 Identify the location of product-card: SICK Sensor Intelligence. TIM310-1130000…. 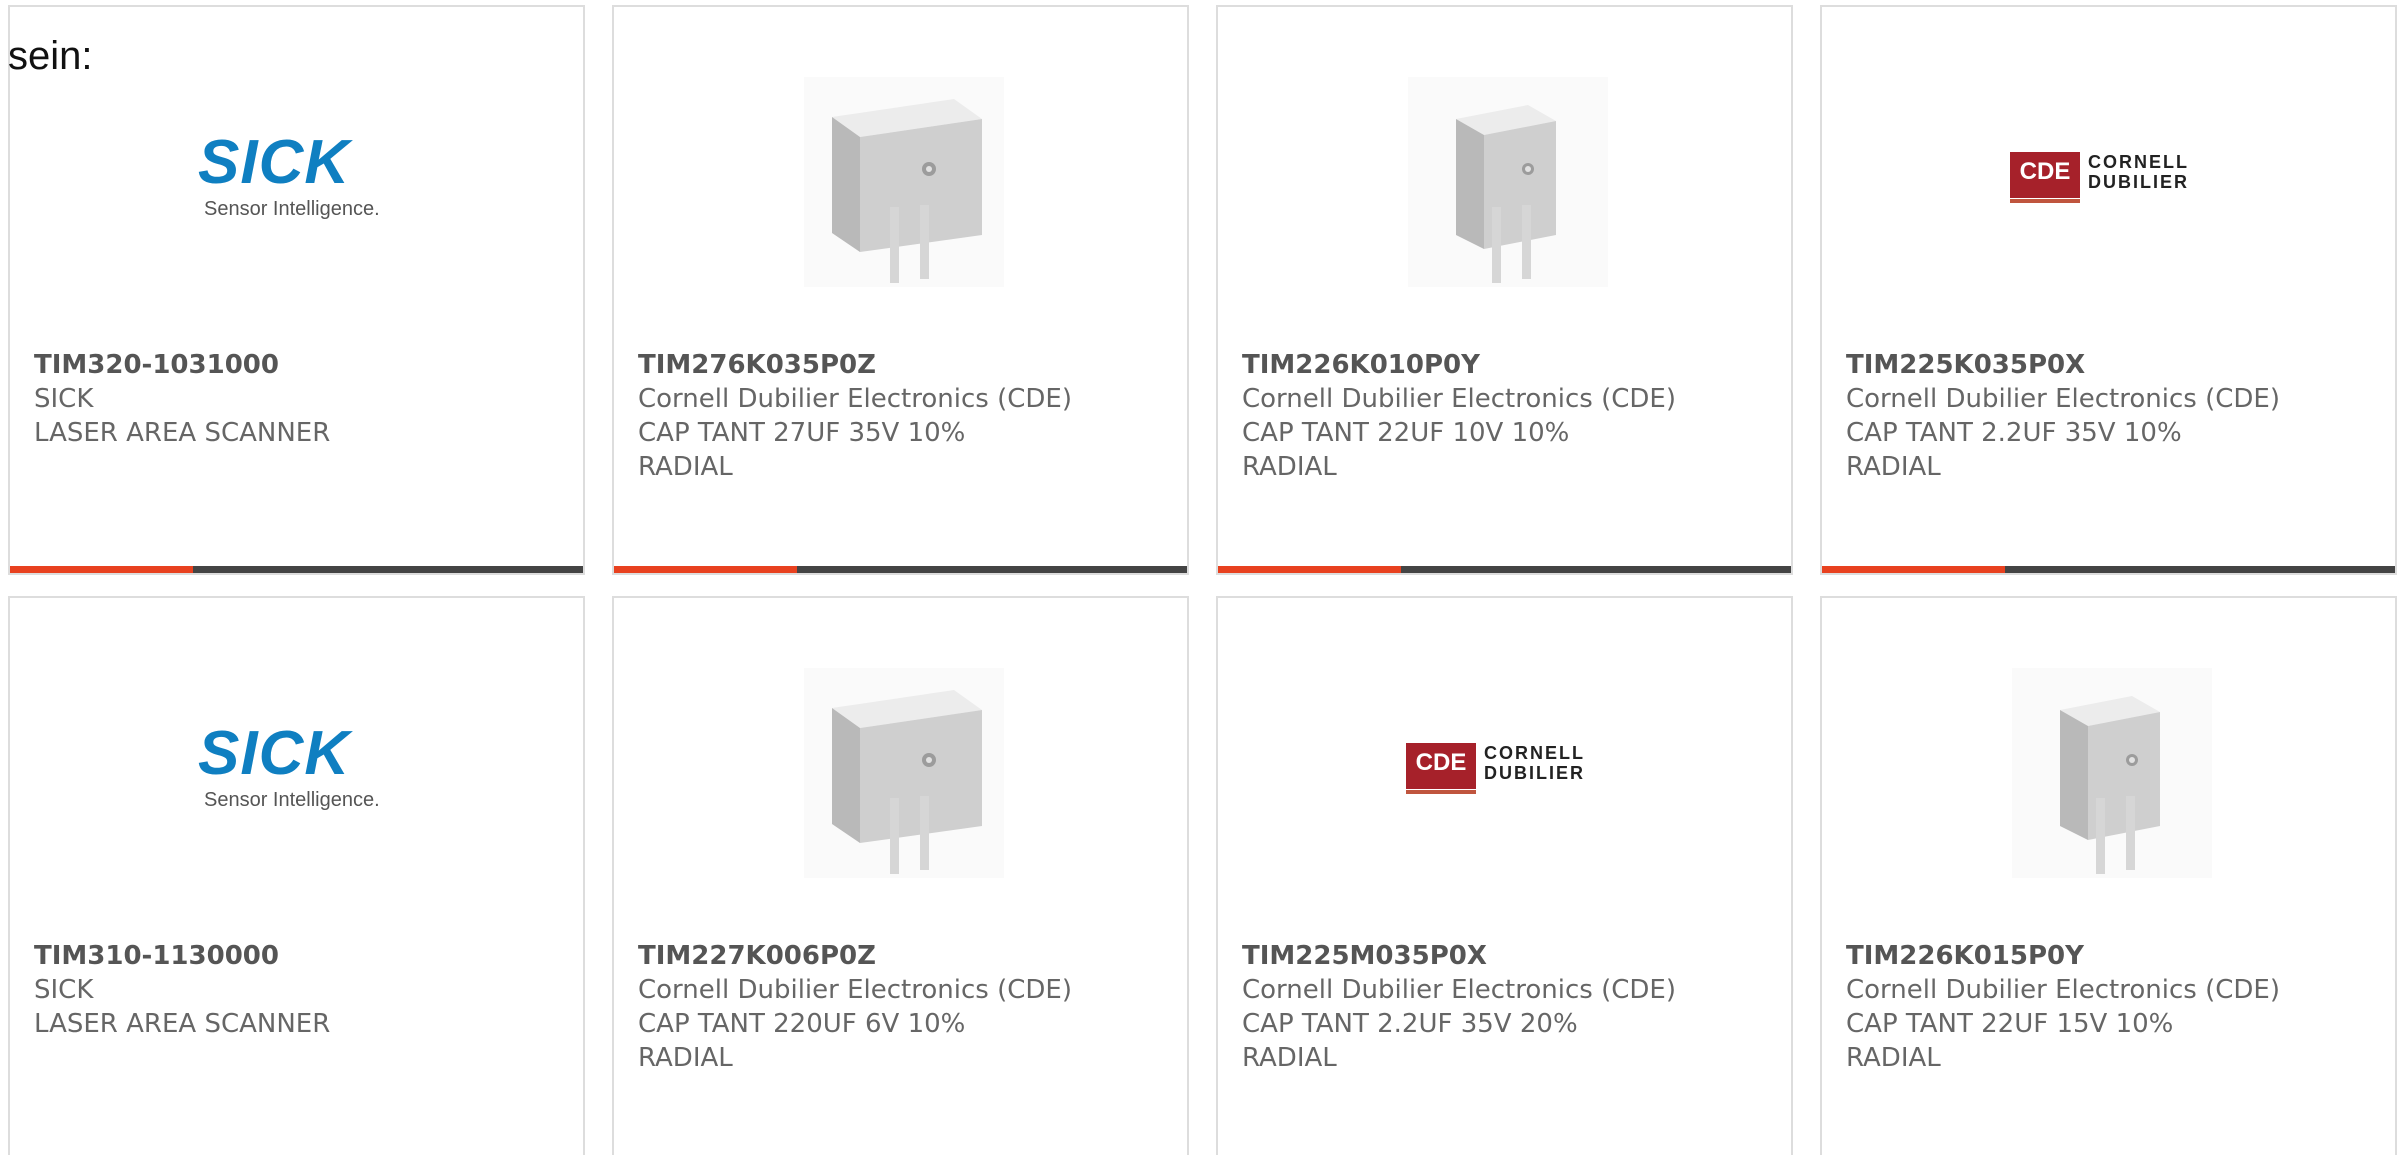
(296, 875).